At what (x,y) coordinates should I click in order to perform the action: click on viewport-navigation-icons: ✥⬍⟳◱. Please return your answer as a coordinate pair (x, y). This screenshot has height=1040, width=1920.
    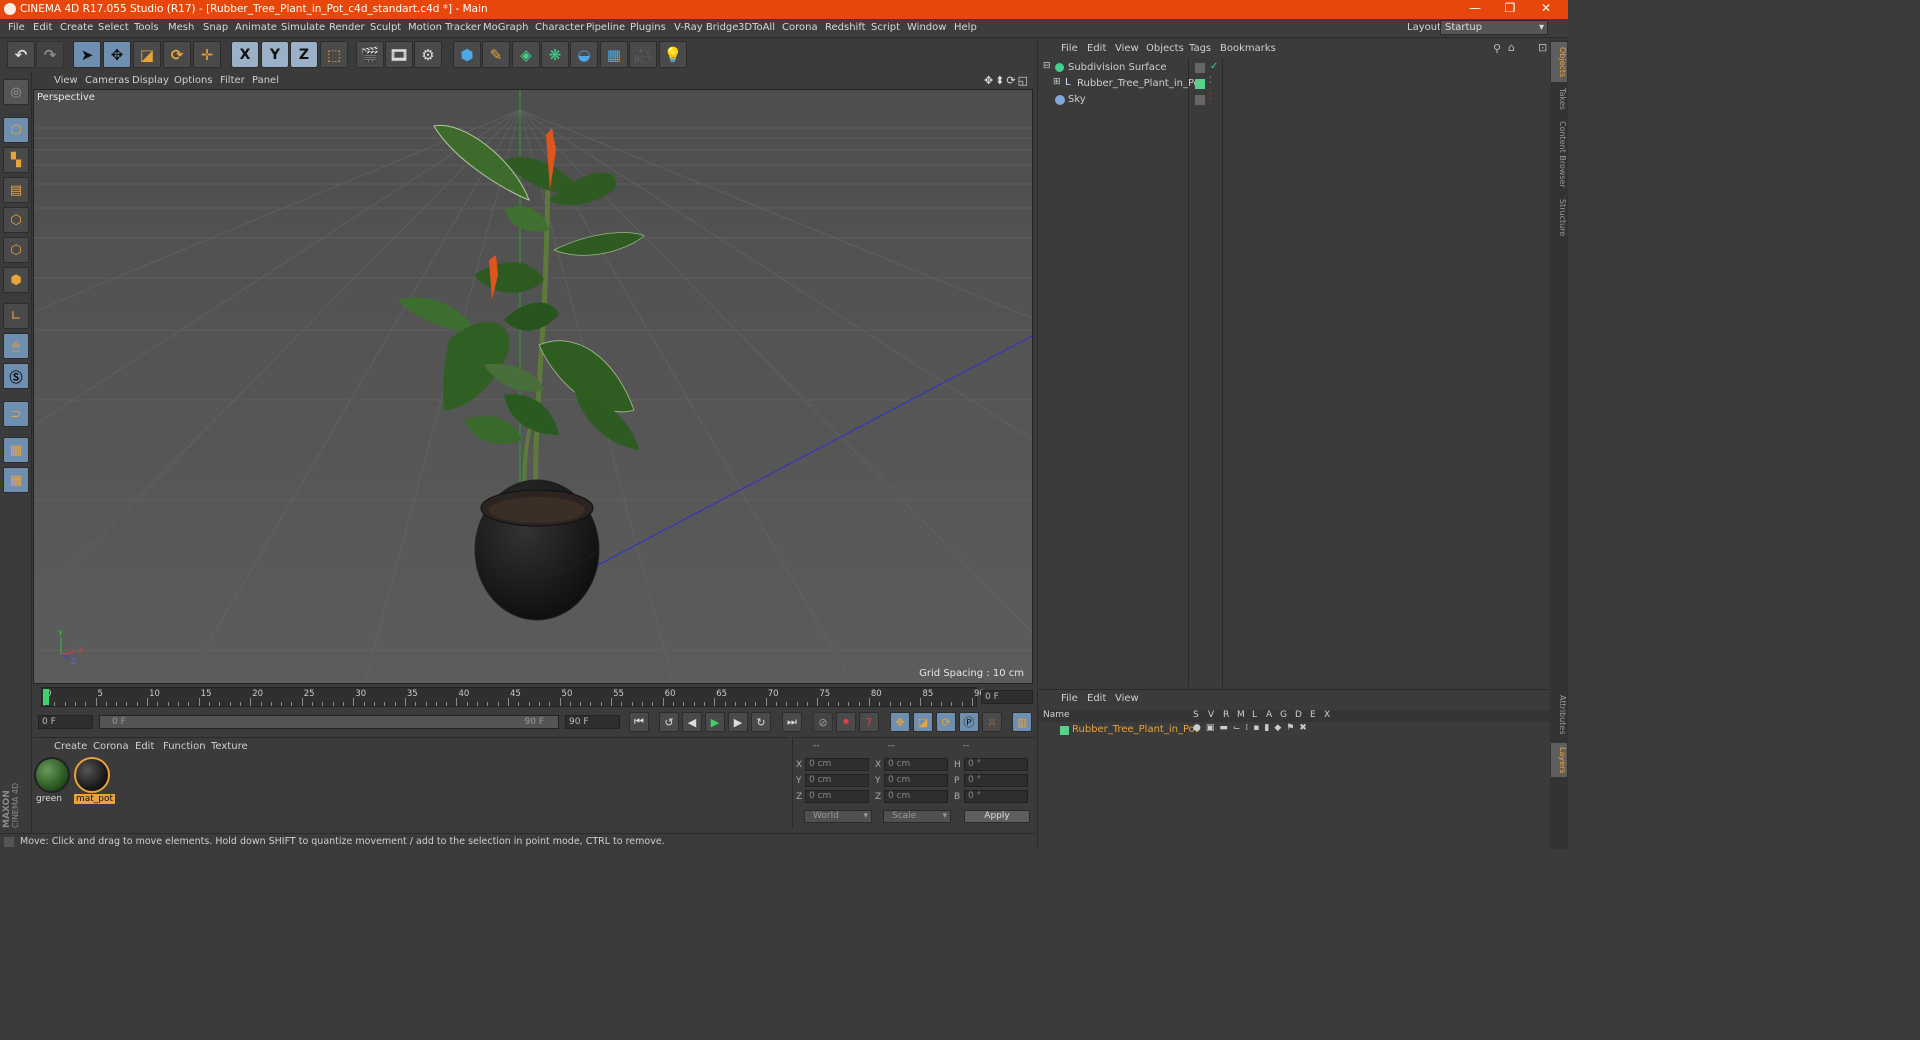
    Looking at the image, I should click on (1007, 80).